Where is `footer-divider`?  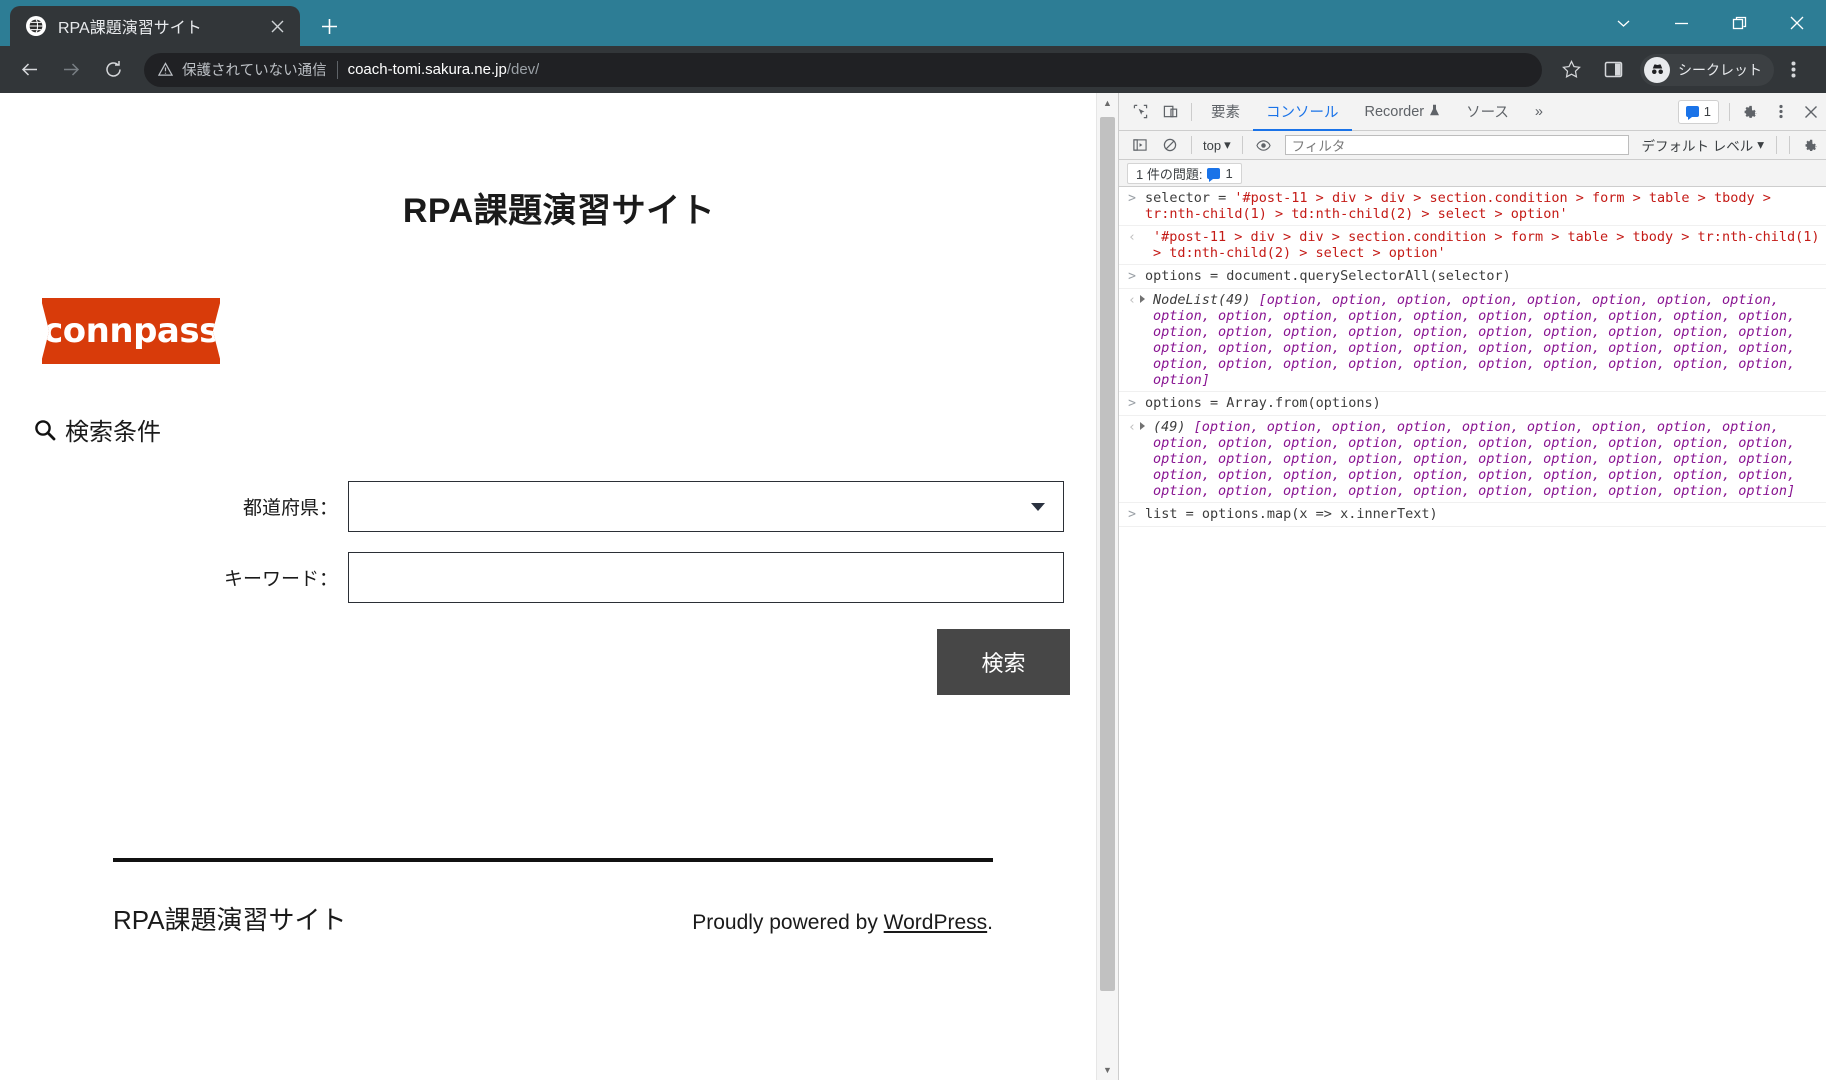 footer-divider is located at coordinates (553, 860).